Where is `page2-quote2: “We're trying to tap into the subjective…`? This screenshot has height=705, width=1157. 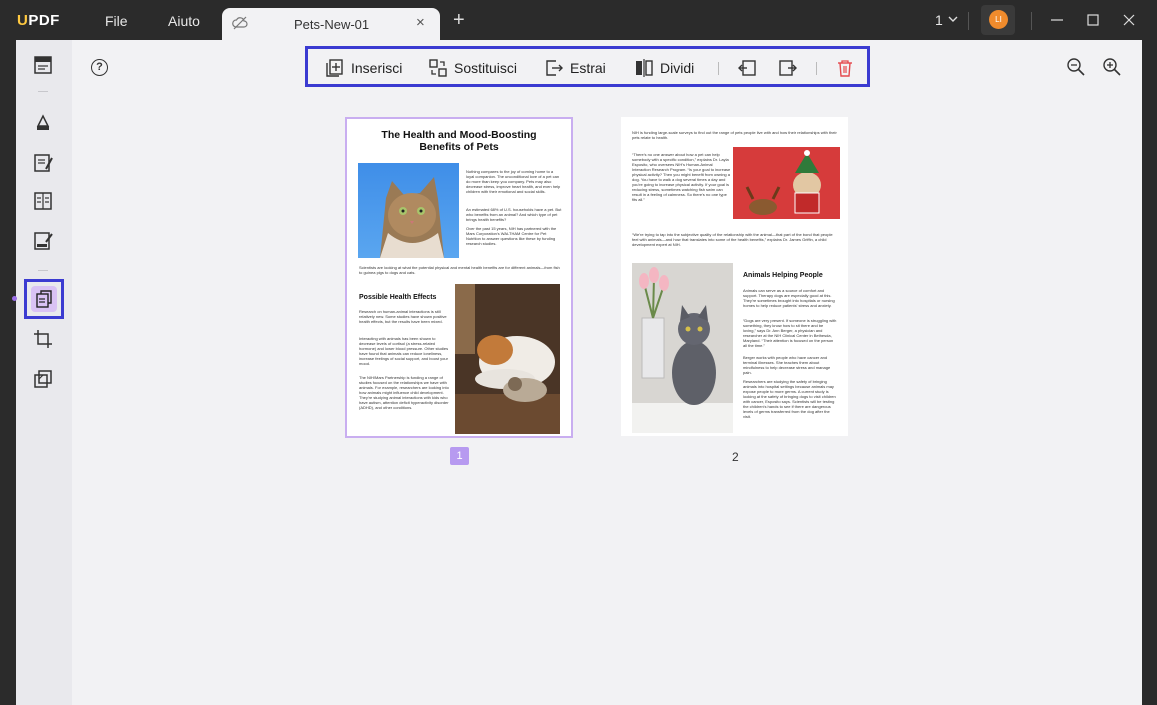 page2-quote2: “We're trying to tap into the subjective… is located at coordinates (732, 239).